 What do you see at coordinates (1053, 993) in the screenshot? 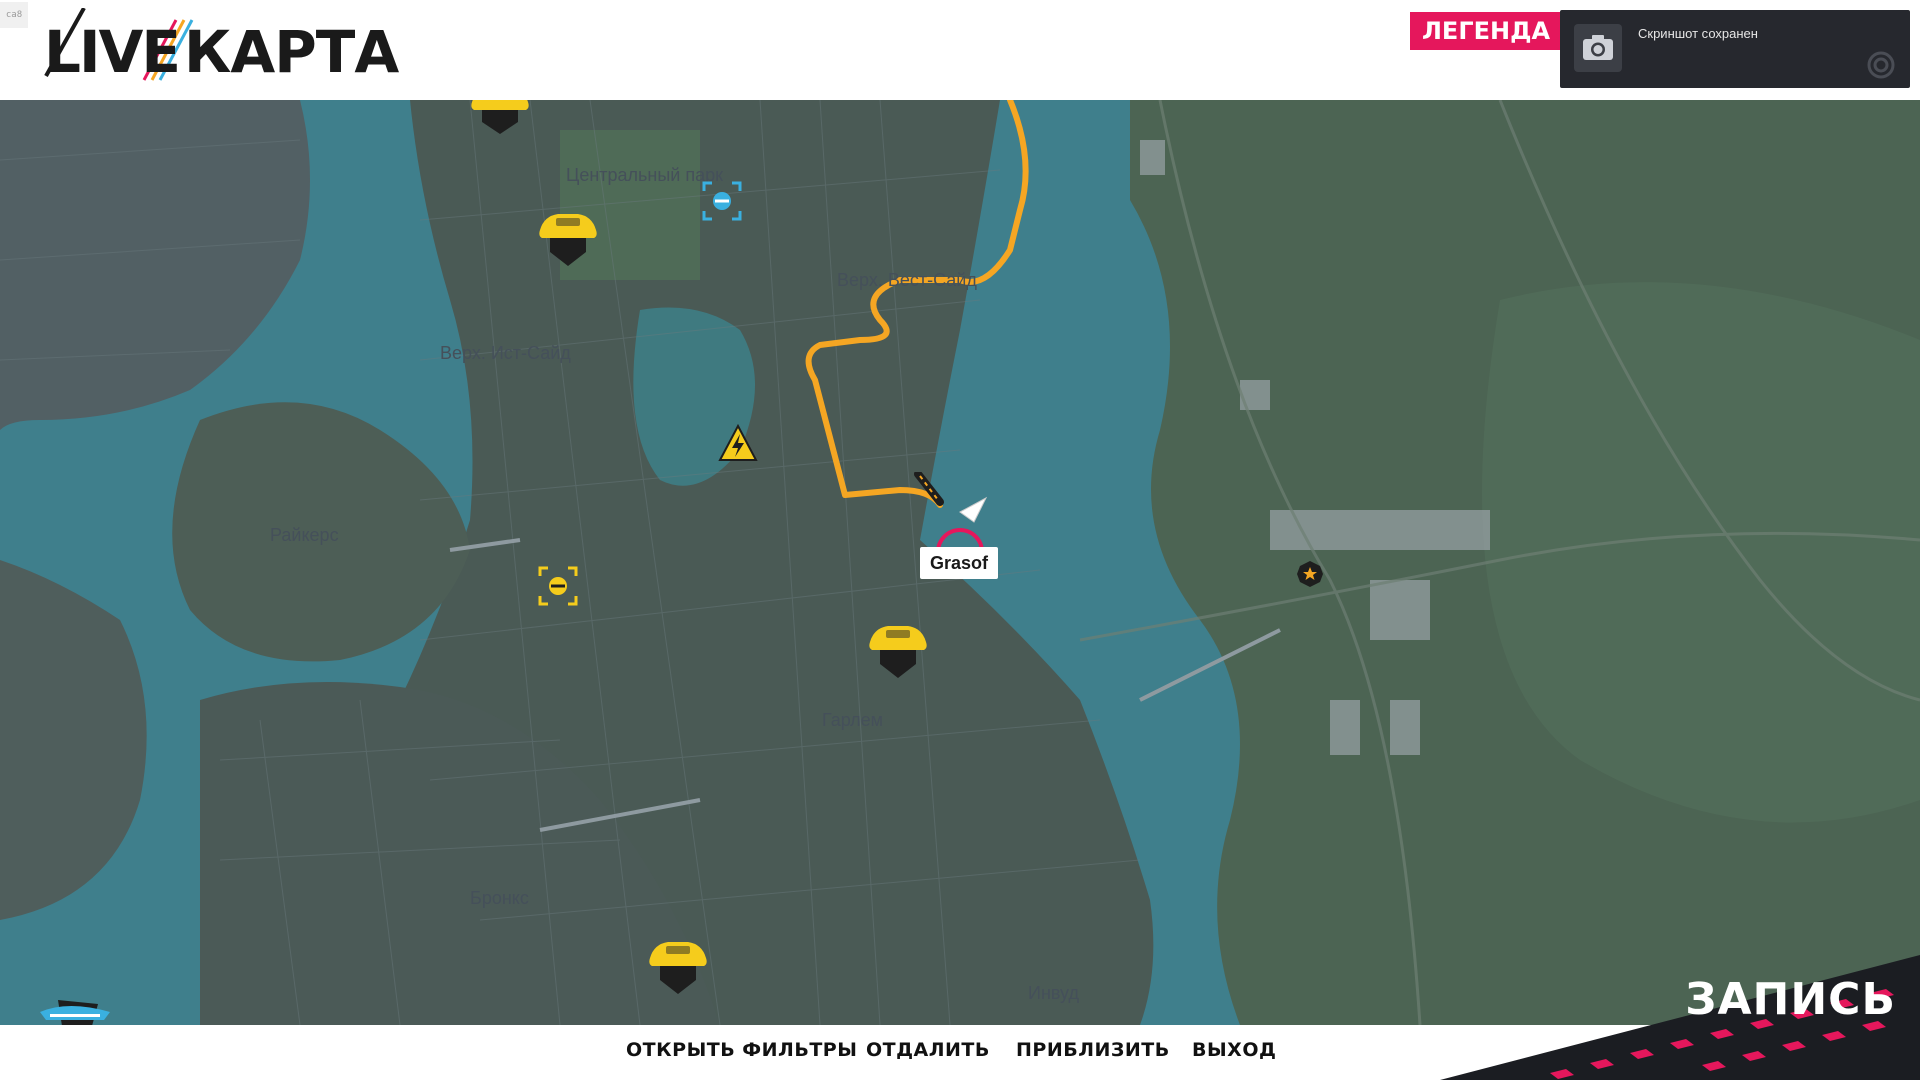
I see `district-label-inwood: Инвуд` at bounding box center [1053, 993].